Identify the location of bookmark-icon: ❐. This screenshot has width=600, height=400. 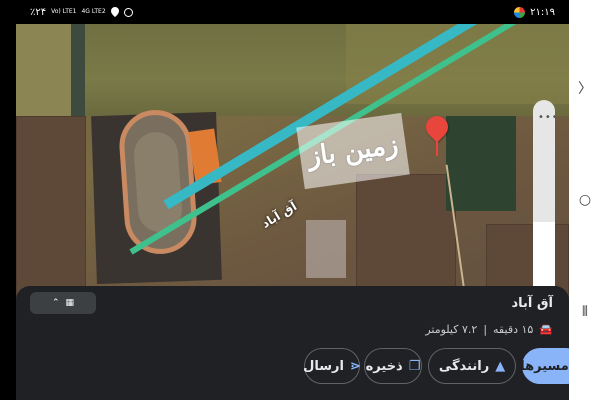
(414, 366).